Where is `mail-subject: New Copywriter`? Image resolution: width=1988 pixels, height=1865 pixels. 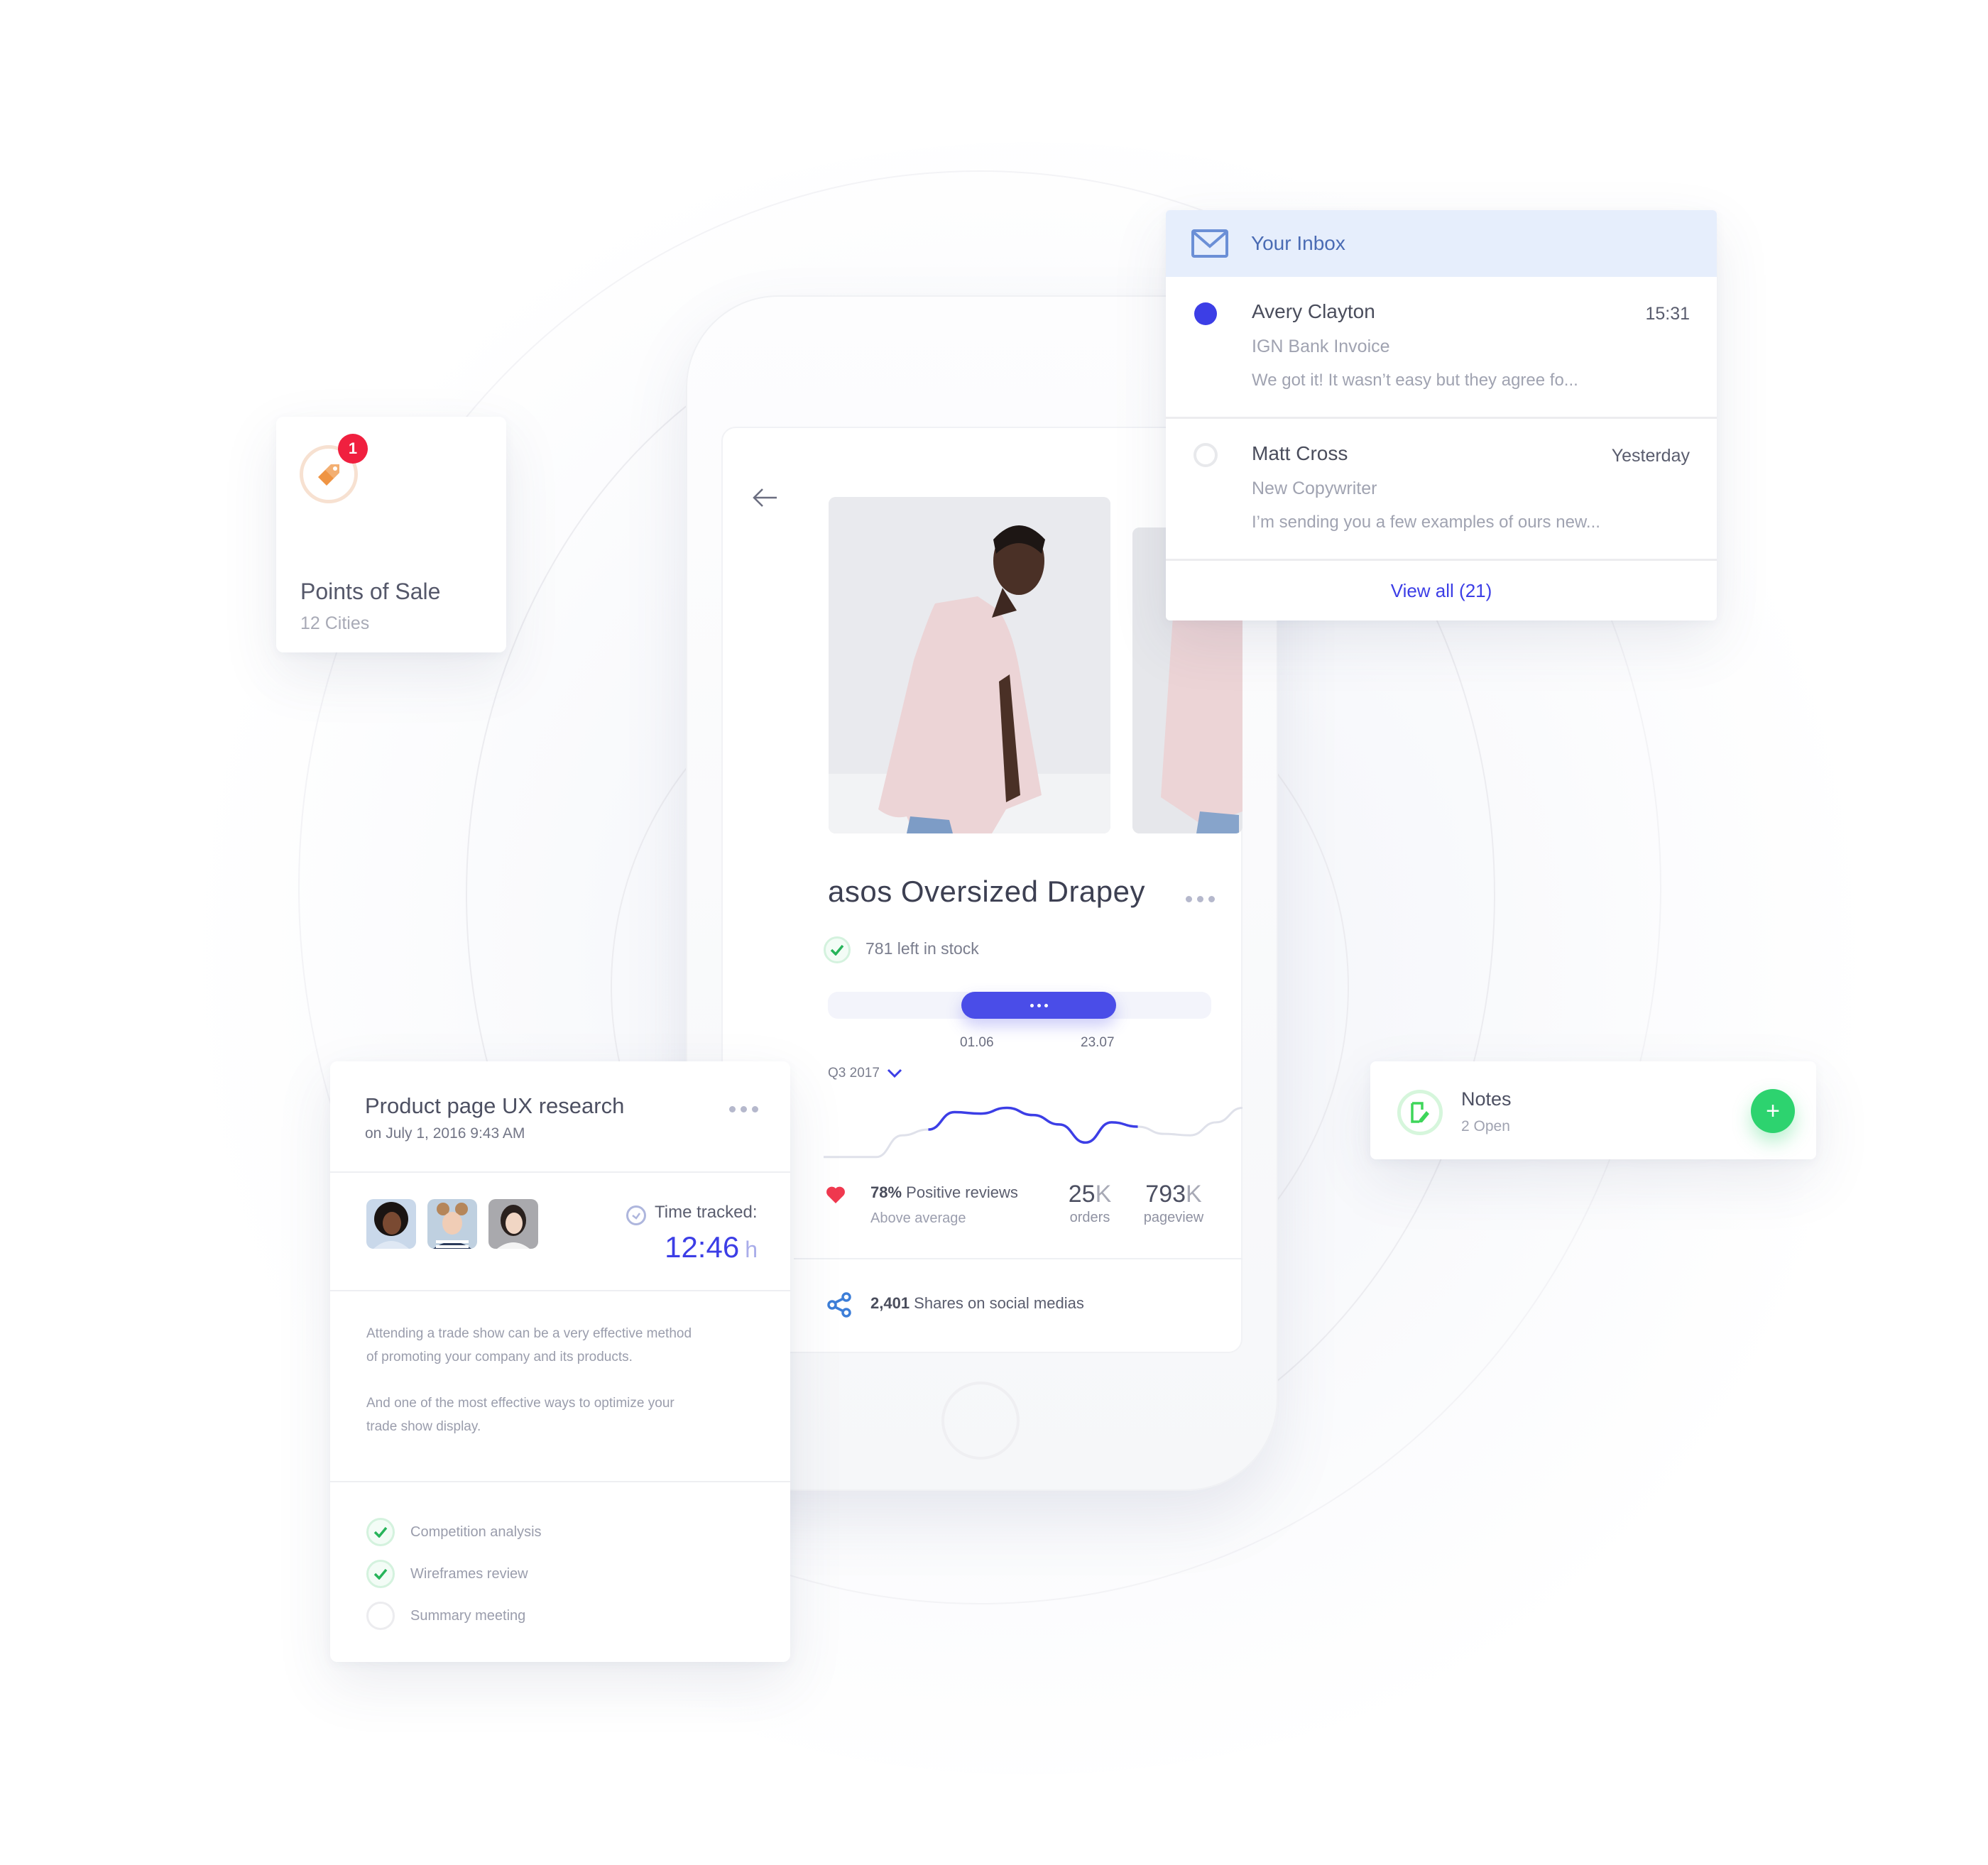
mail-subject: New Copywriter is located at coordinates (1314, 488).